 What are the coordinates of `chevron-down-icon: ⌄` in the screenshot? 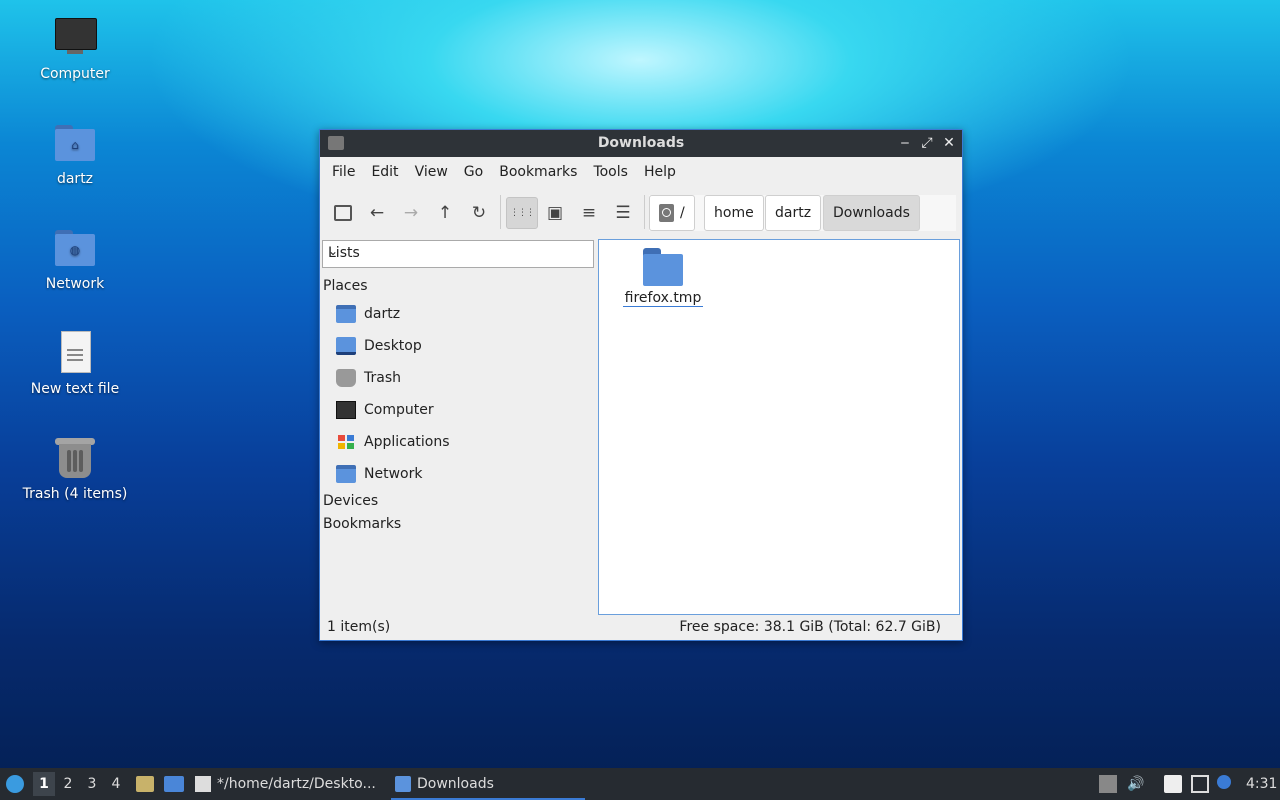 It's located at (333, 251).